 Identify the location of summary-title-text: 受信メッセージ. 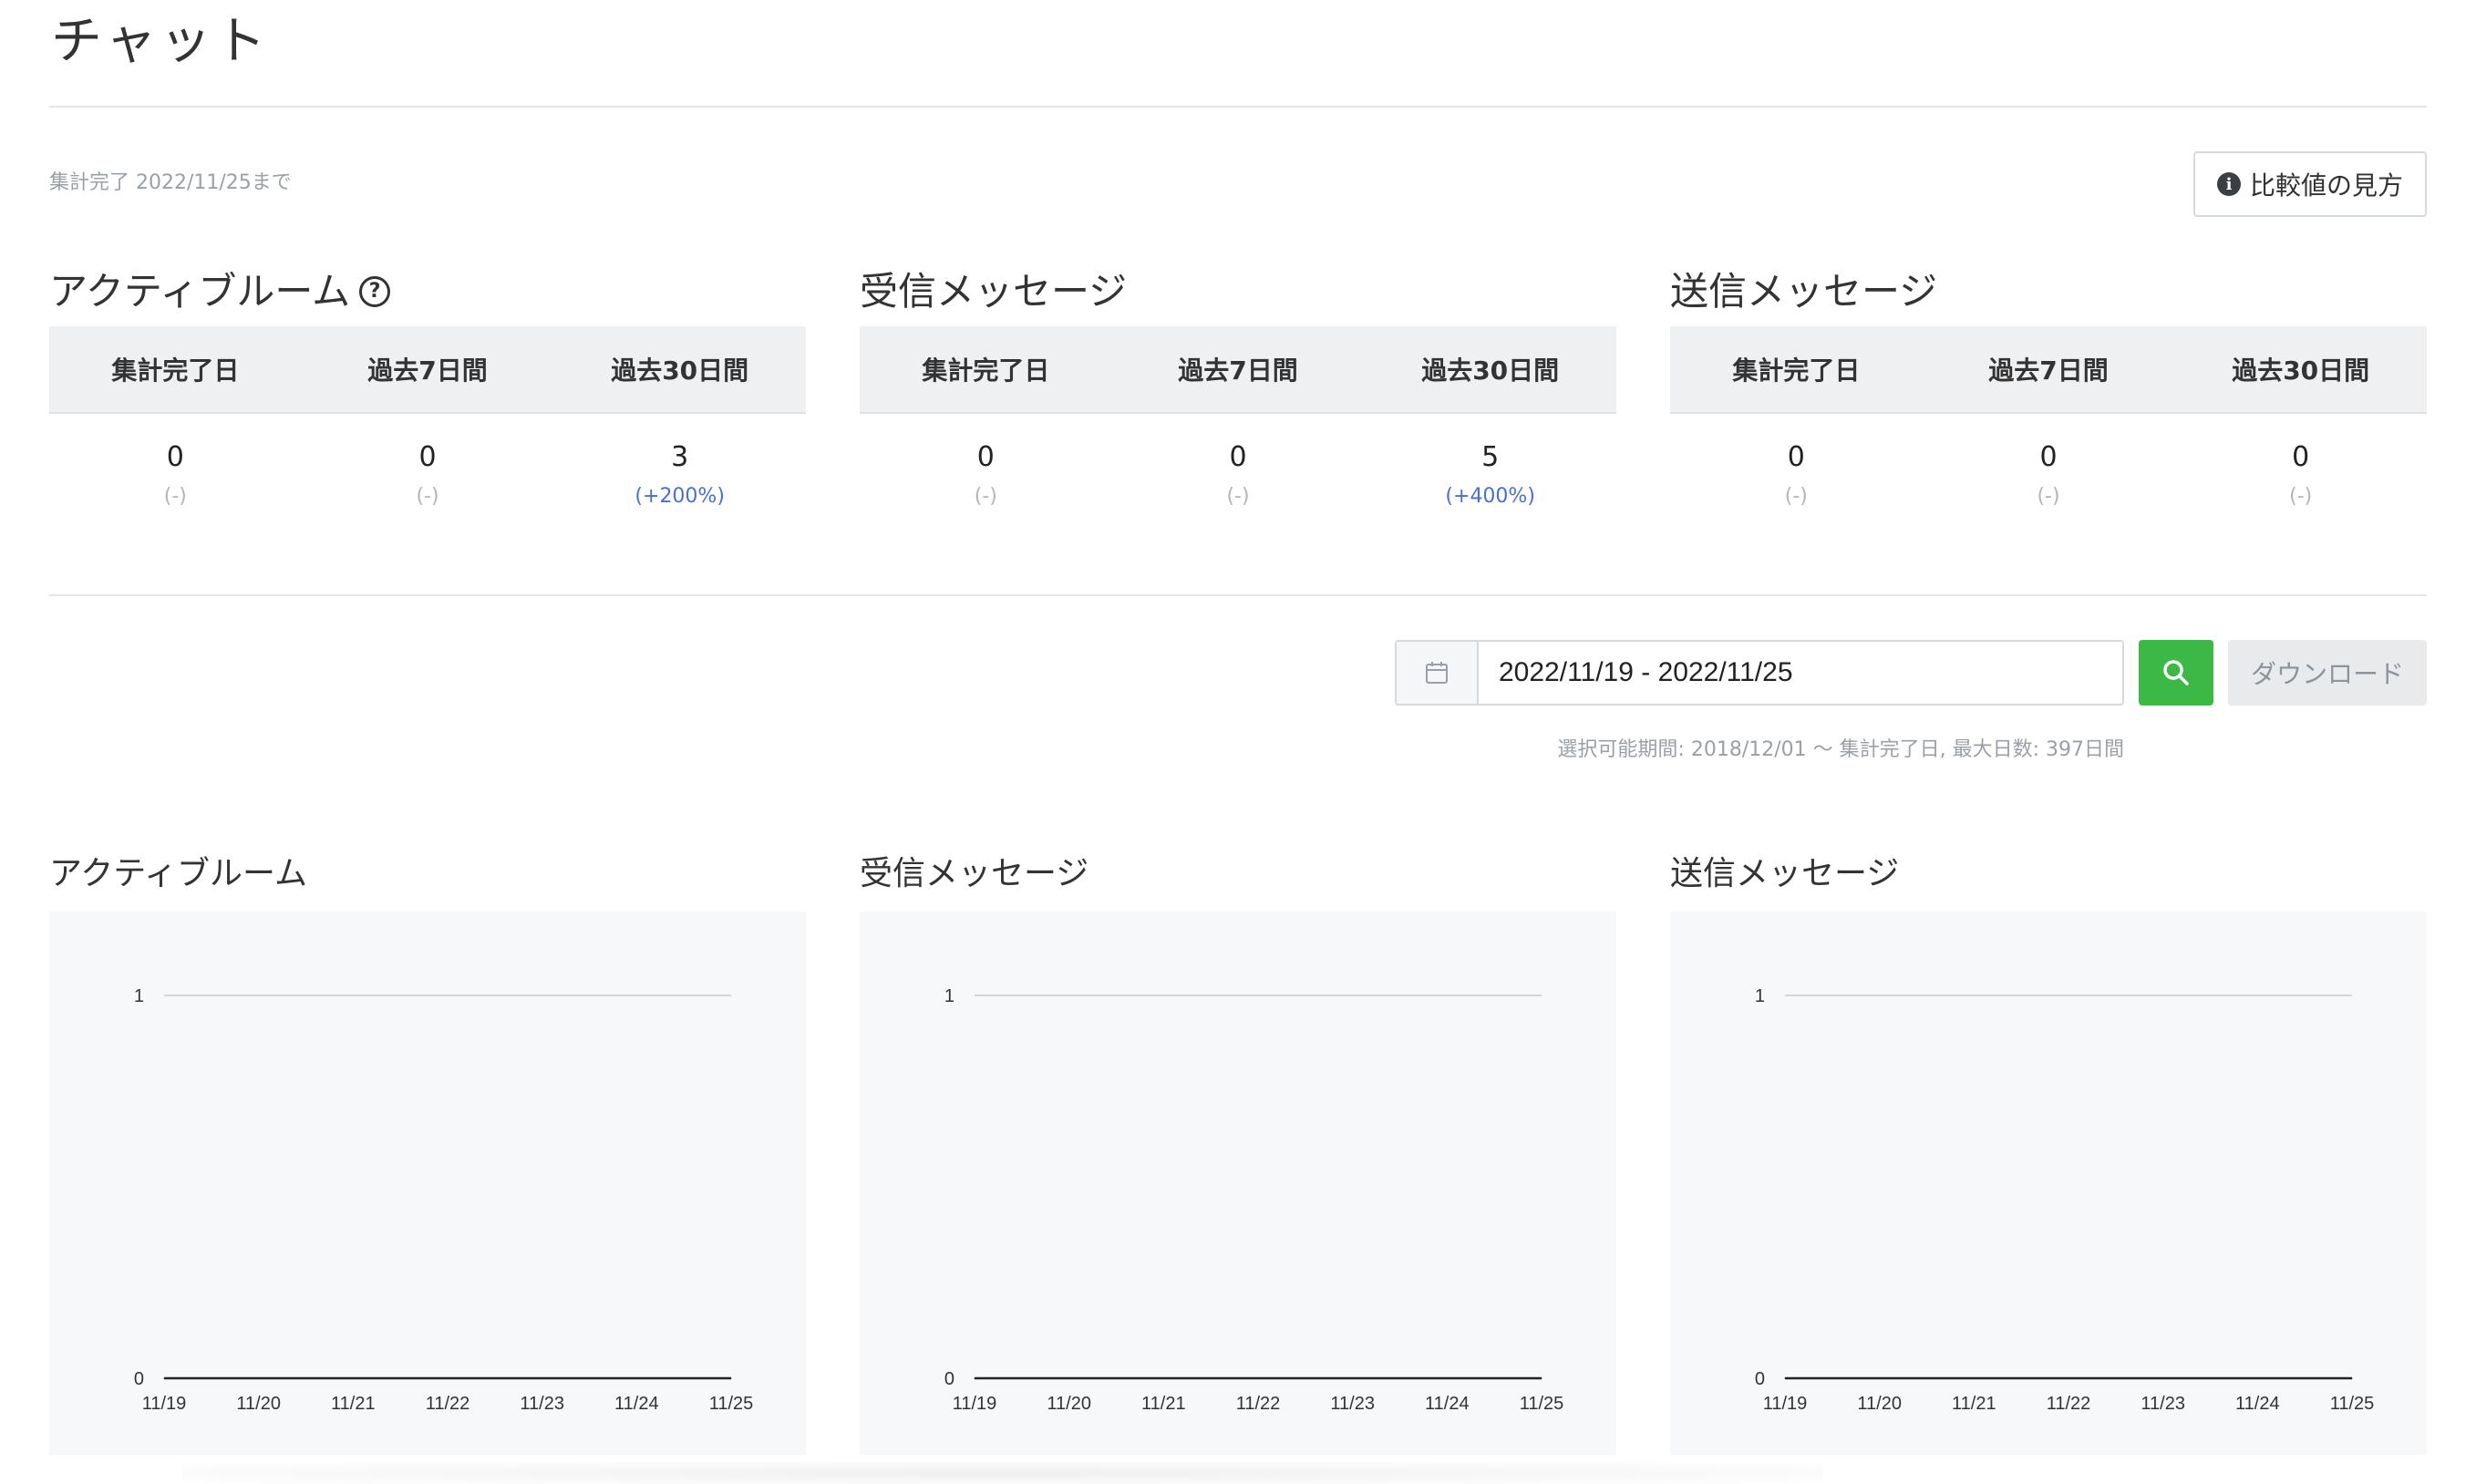
(994, 291).